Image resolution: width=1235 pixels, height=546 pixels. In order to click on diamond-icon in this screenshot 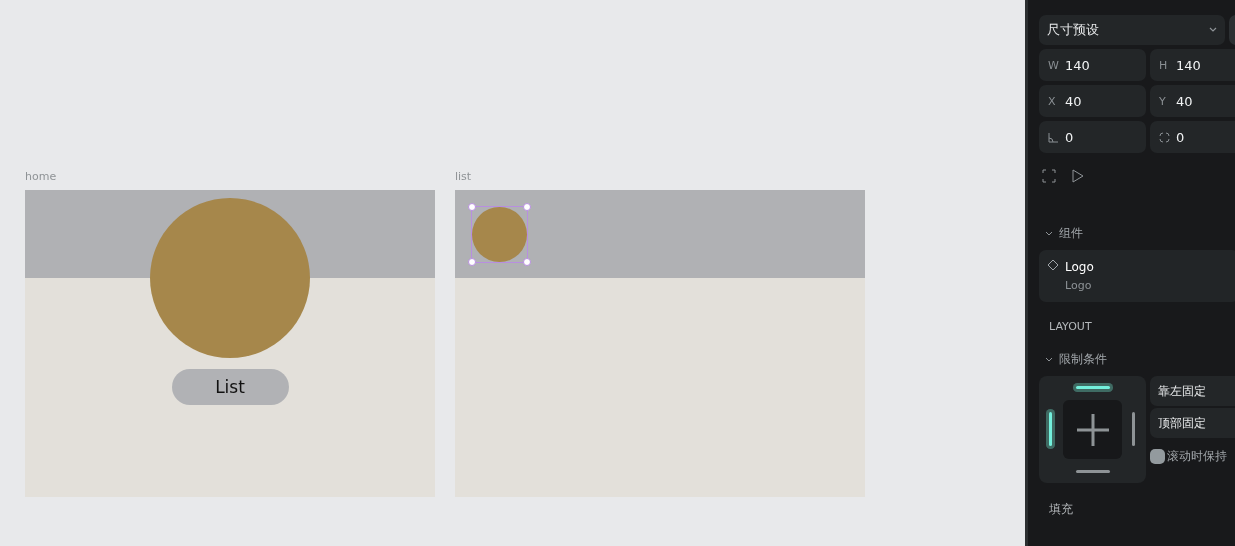, I will do `click(1053, 265)`.